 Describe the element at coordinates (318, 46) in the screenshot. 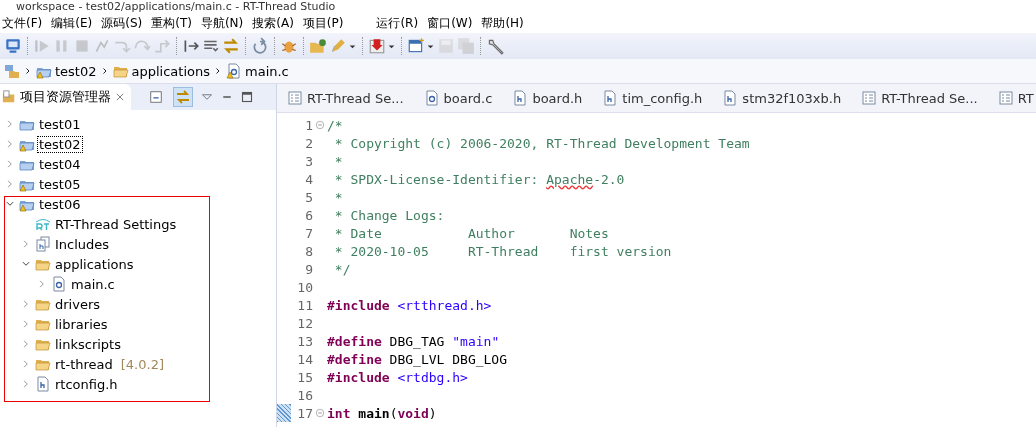

I see `folder-icon` at that location.